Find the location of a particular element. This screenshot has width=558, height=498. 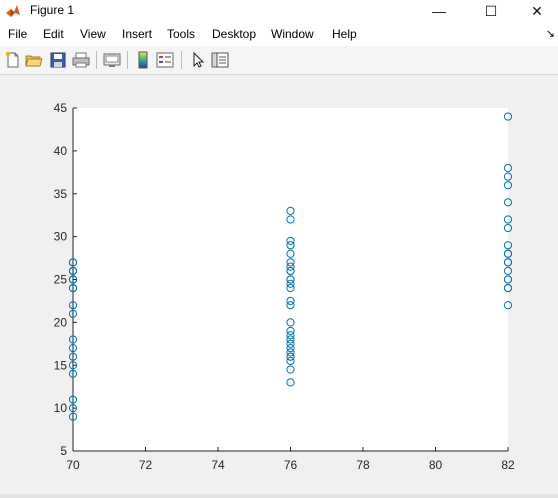

y-tick-label: 45 is located at coordinates (61, 108).